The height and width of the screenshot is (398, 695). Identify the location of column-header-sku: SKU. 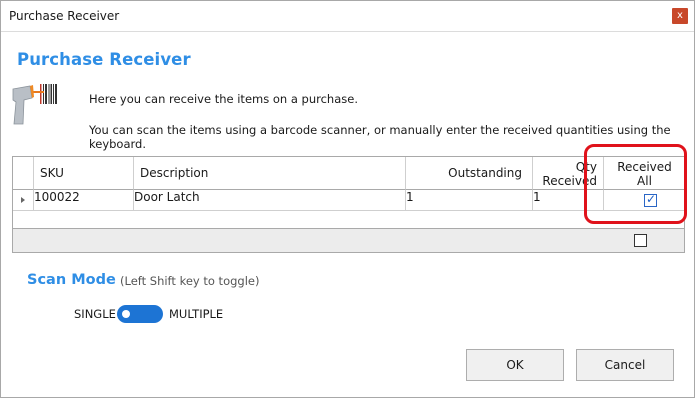
(84, 173).